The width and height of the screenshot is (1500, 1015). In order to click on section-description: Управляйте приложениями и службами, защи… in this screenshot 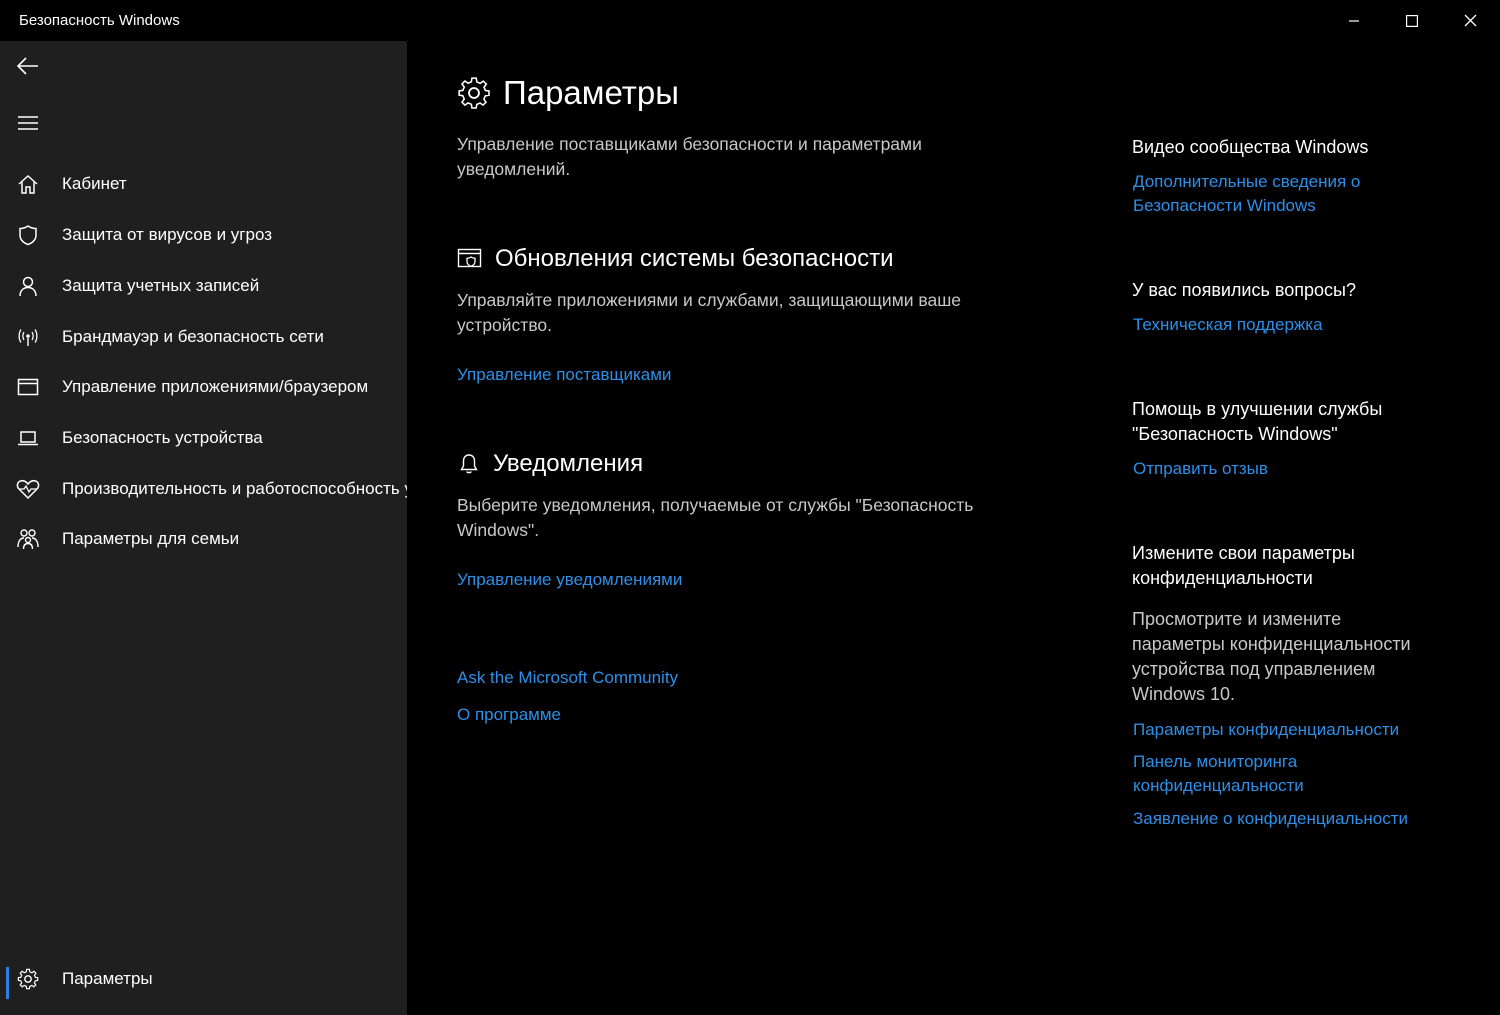, I will do `click(709, 312)`.